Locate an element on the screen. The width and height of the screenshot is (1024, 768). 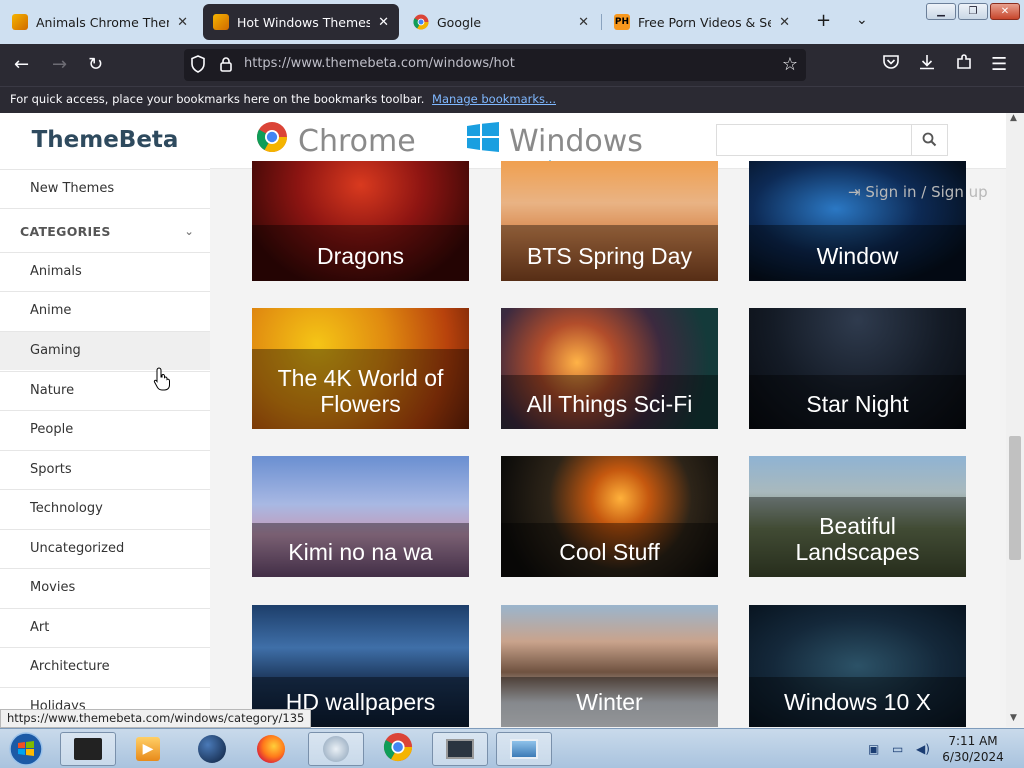
theme-card-4k-world-of-flowers: The 4K World of Flowers is located at coordinates (360, 368).